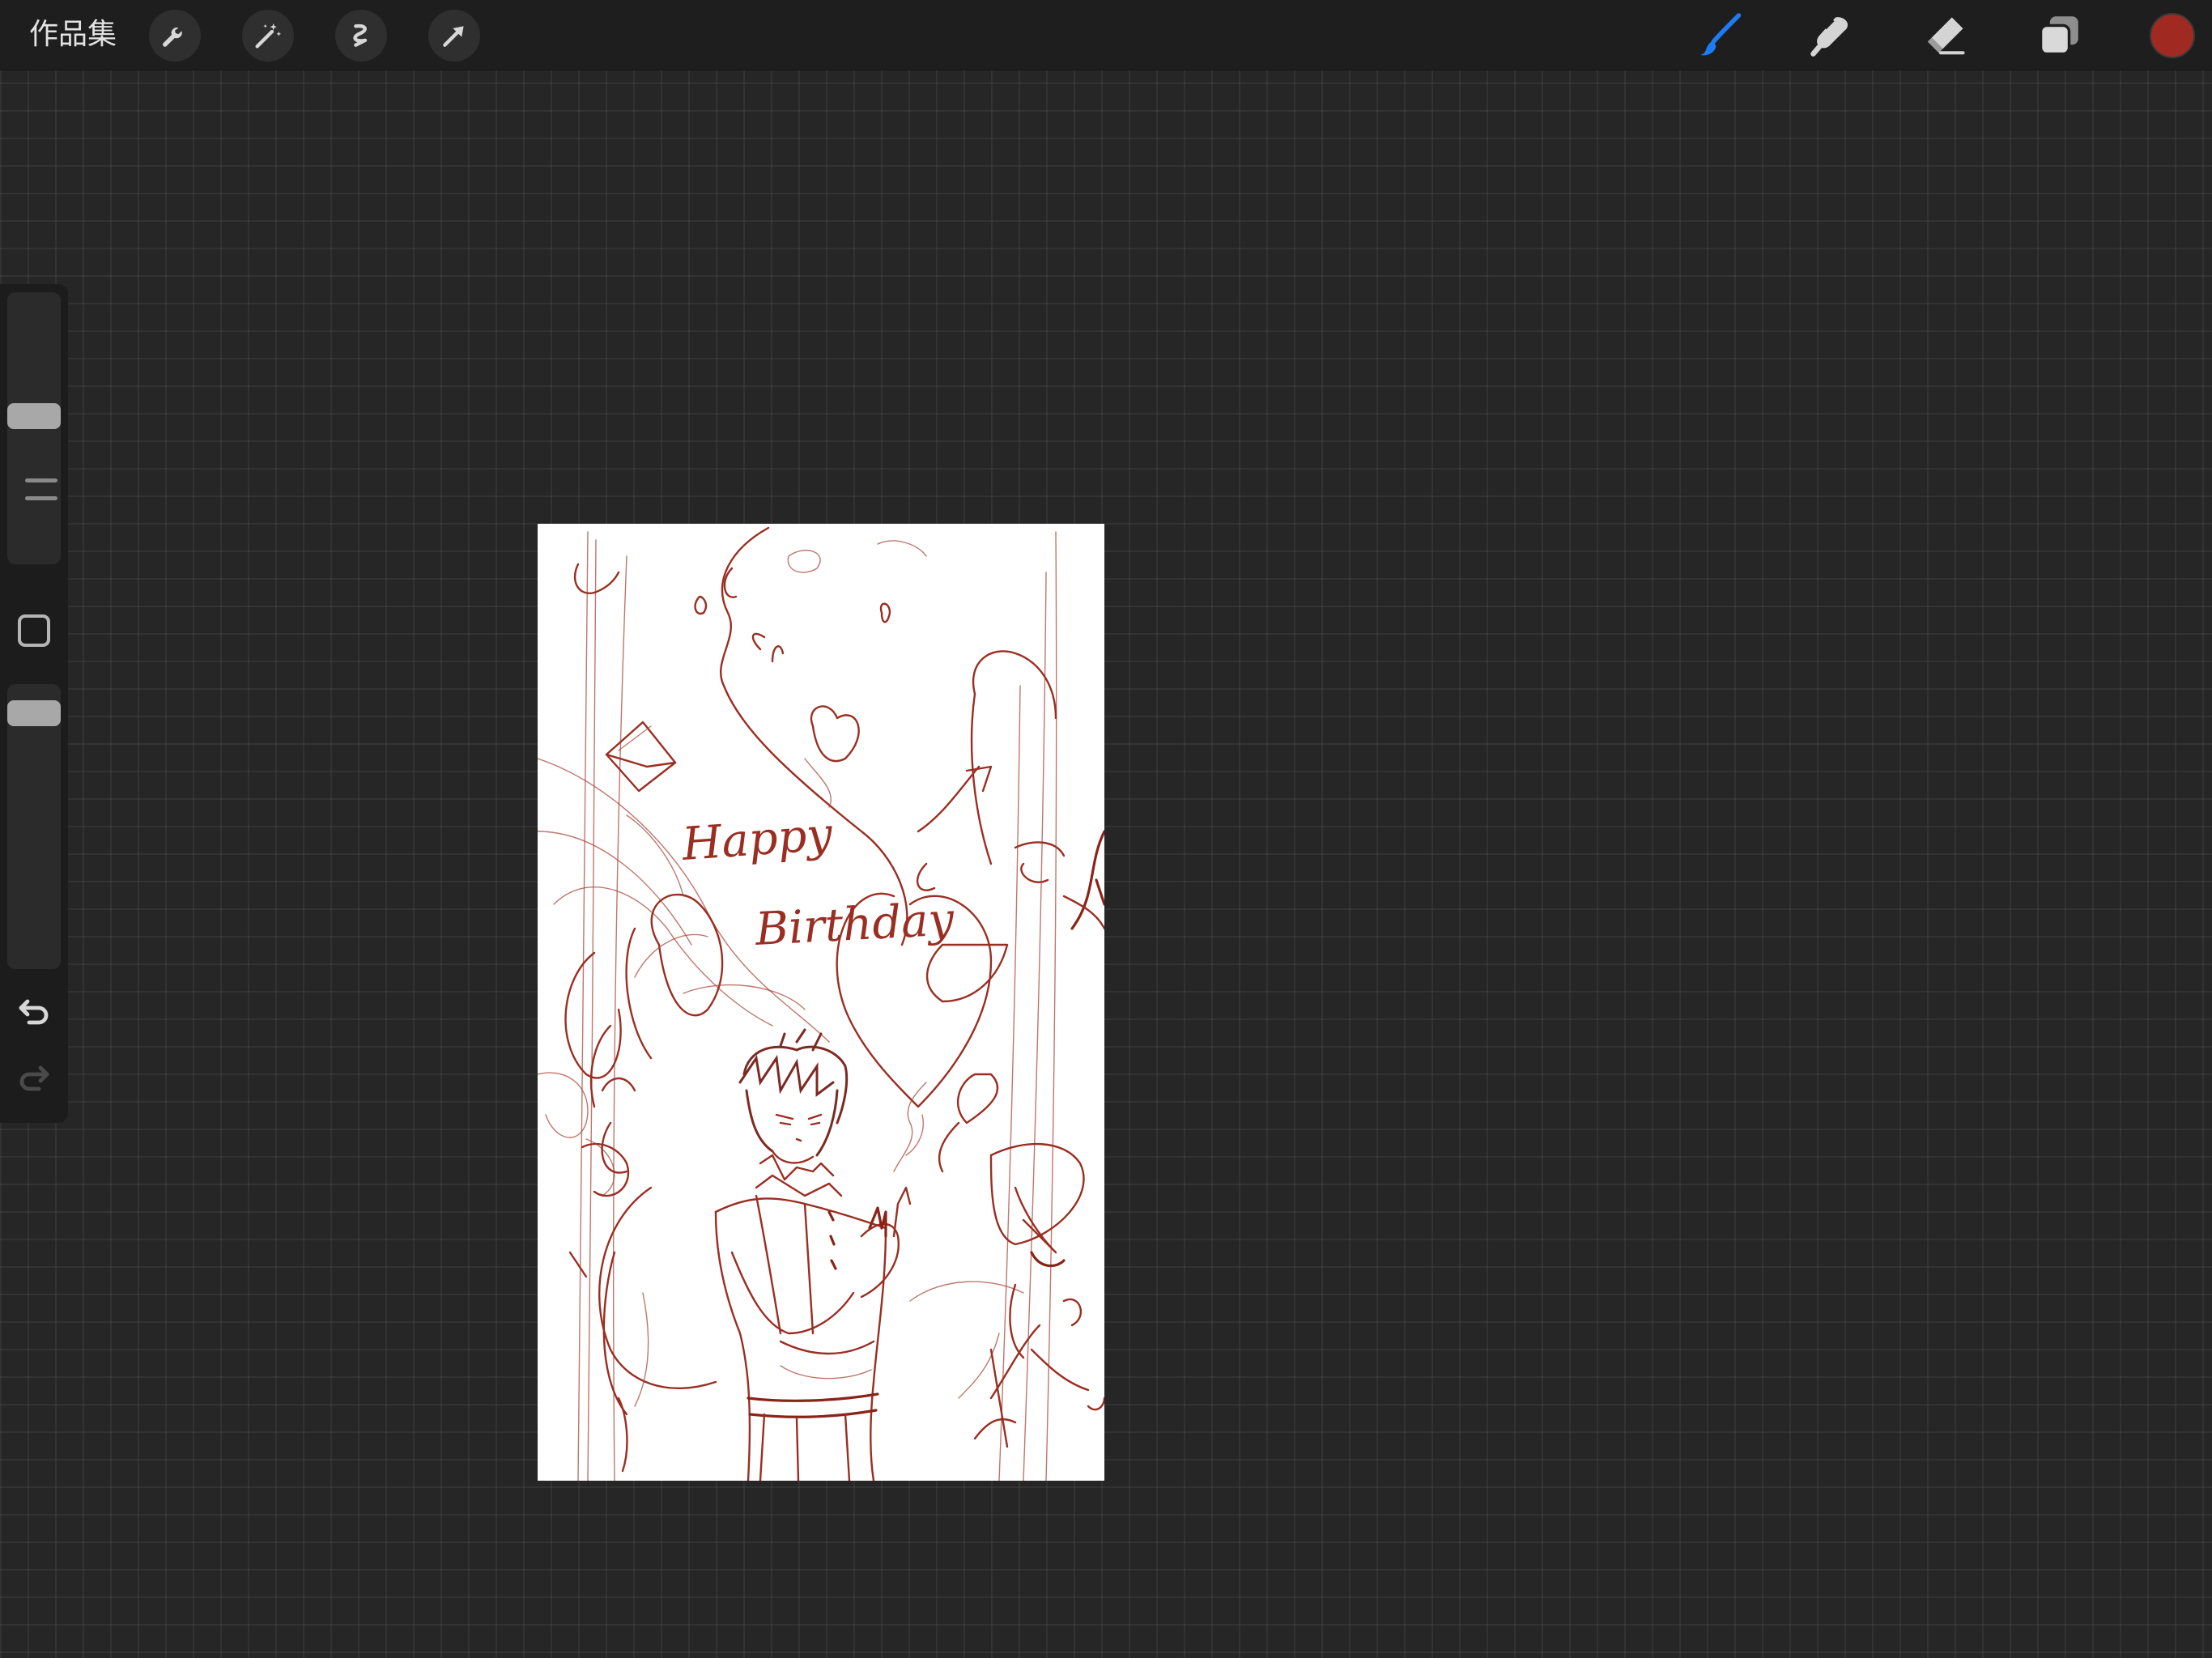  Describe the element at coordinates (73, 35) in the screenshot. I see `gallery-button: 作品集` at that location.